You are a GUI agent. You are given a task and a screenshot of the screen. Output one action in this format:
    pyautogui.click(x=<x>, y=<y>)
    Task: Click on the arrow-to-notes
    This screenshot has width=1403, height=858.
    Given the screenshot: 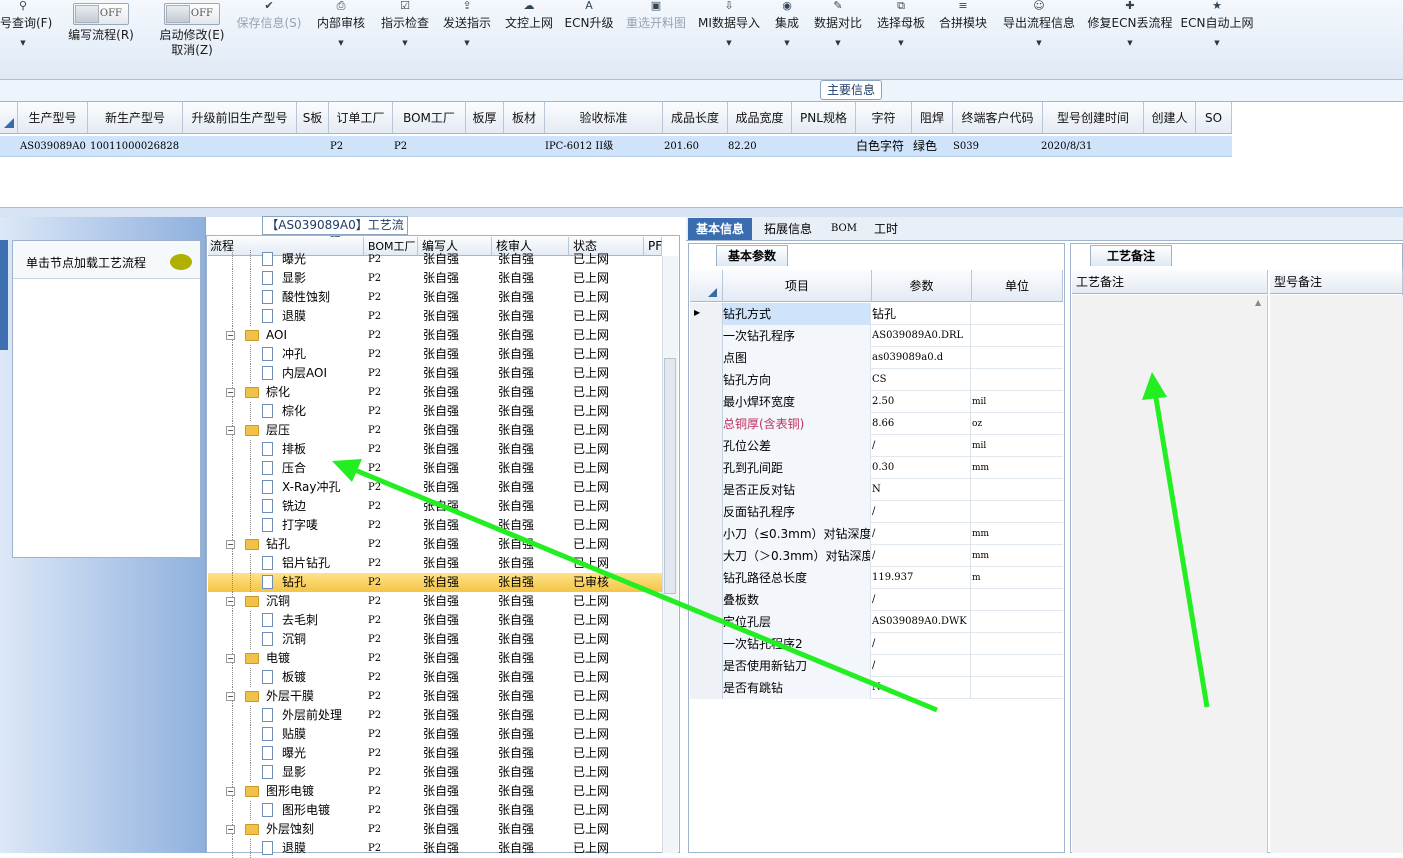 What is the action you would take?
    pyautogui.click(x=1181, y=549)
    